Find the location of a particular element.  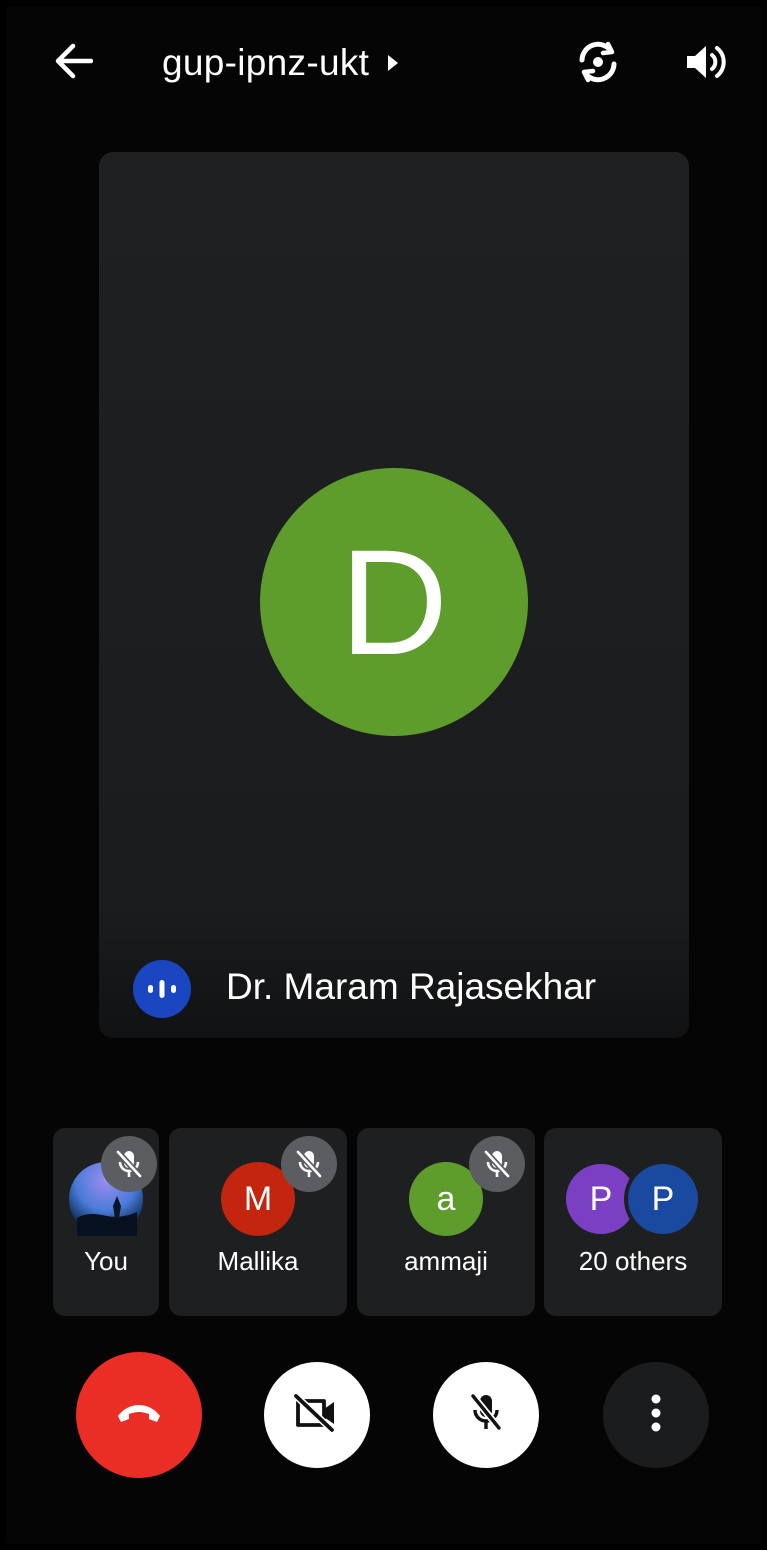

participant-tile-you: You is located at coordinates (106, 1222).